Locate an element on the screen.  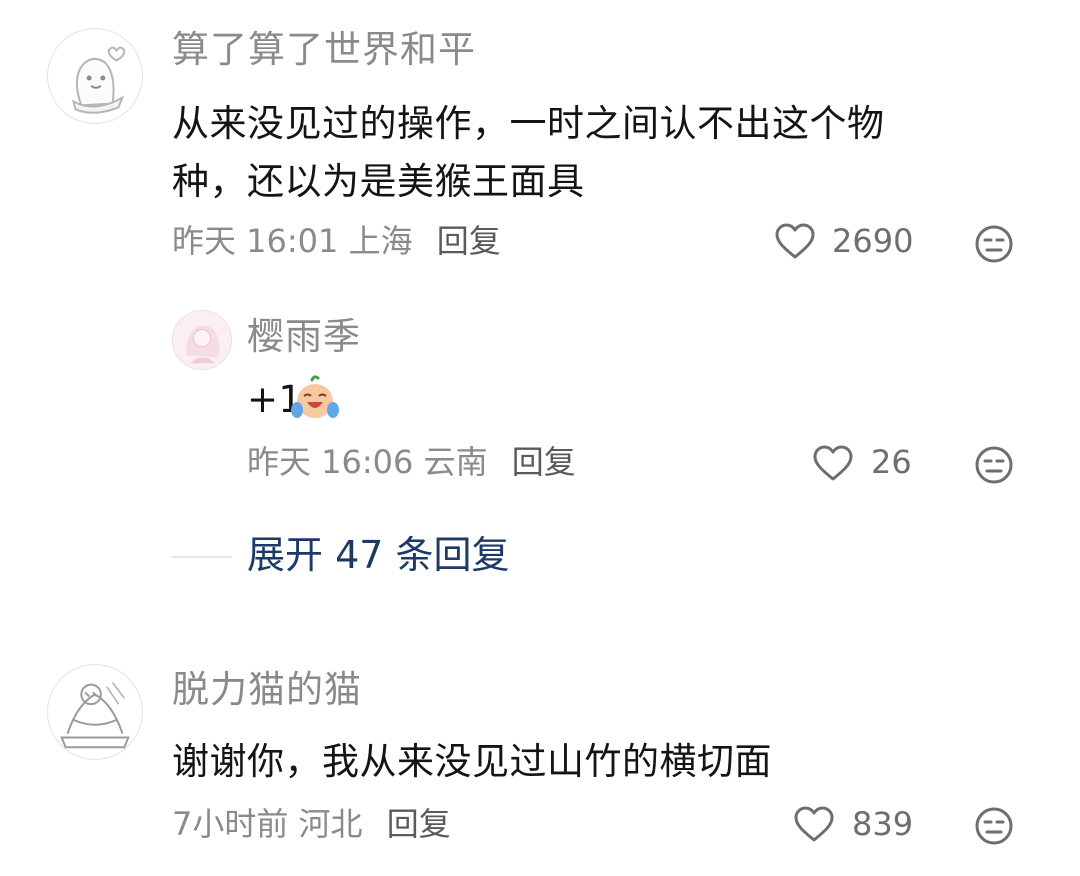
comment-text-line: 谢谢你，我从来没见过山竹的横切面 is located at coordinates (472, 761).